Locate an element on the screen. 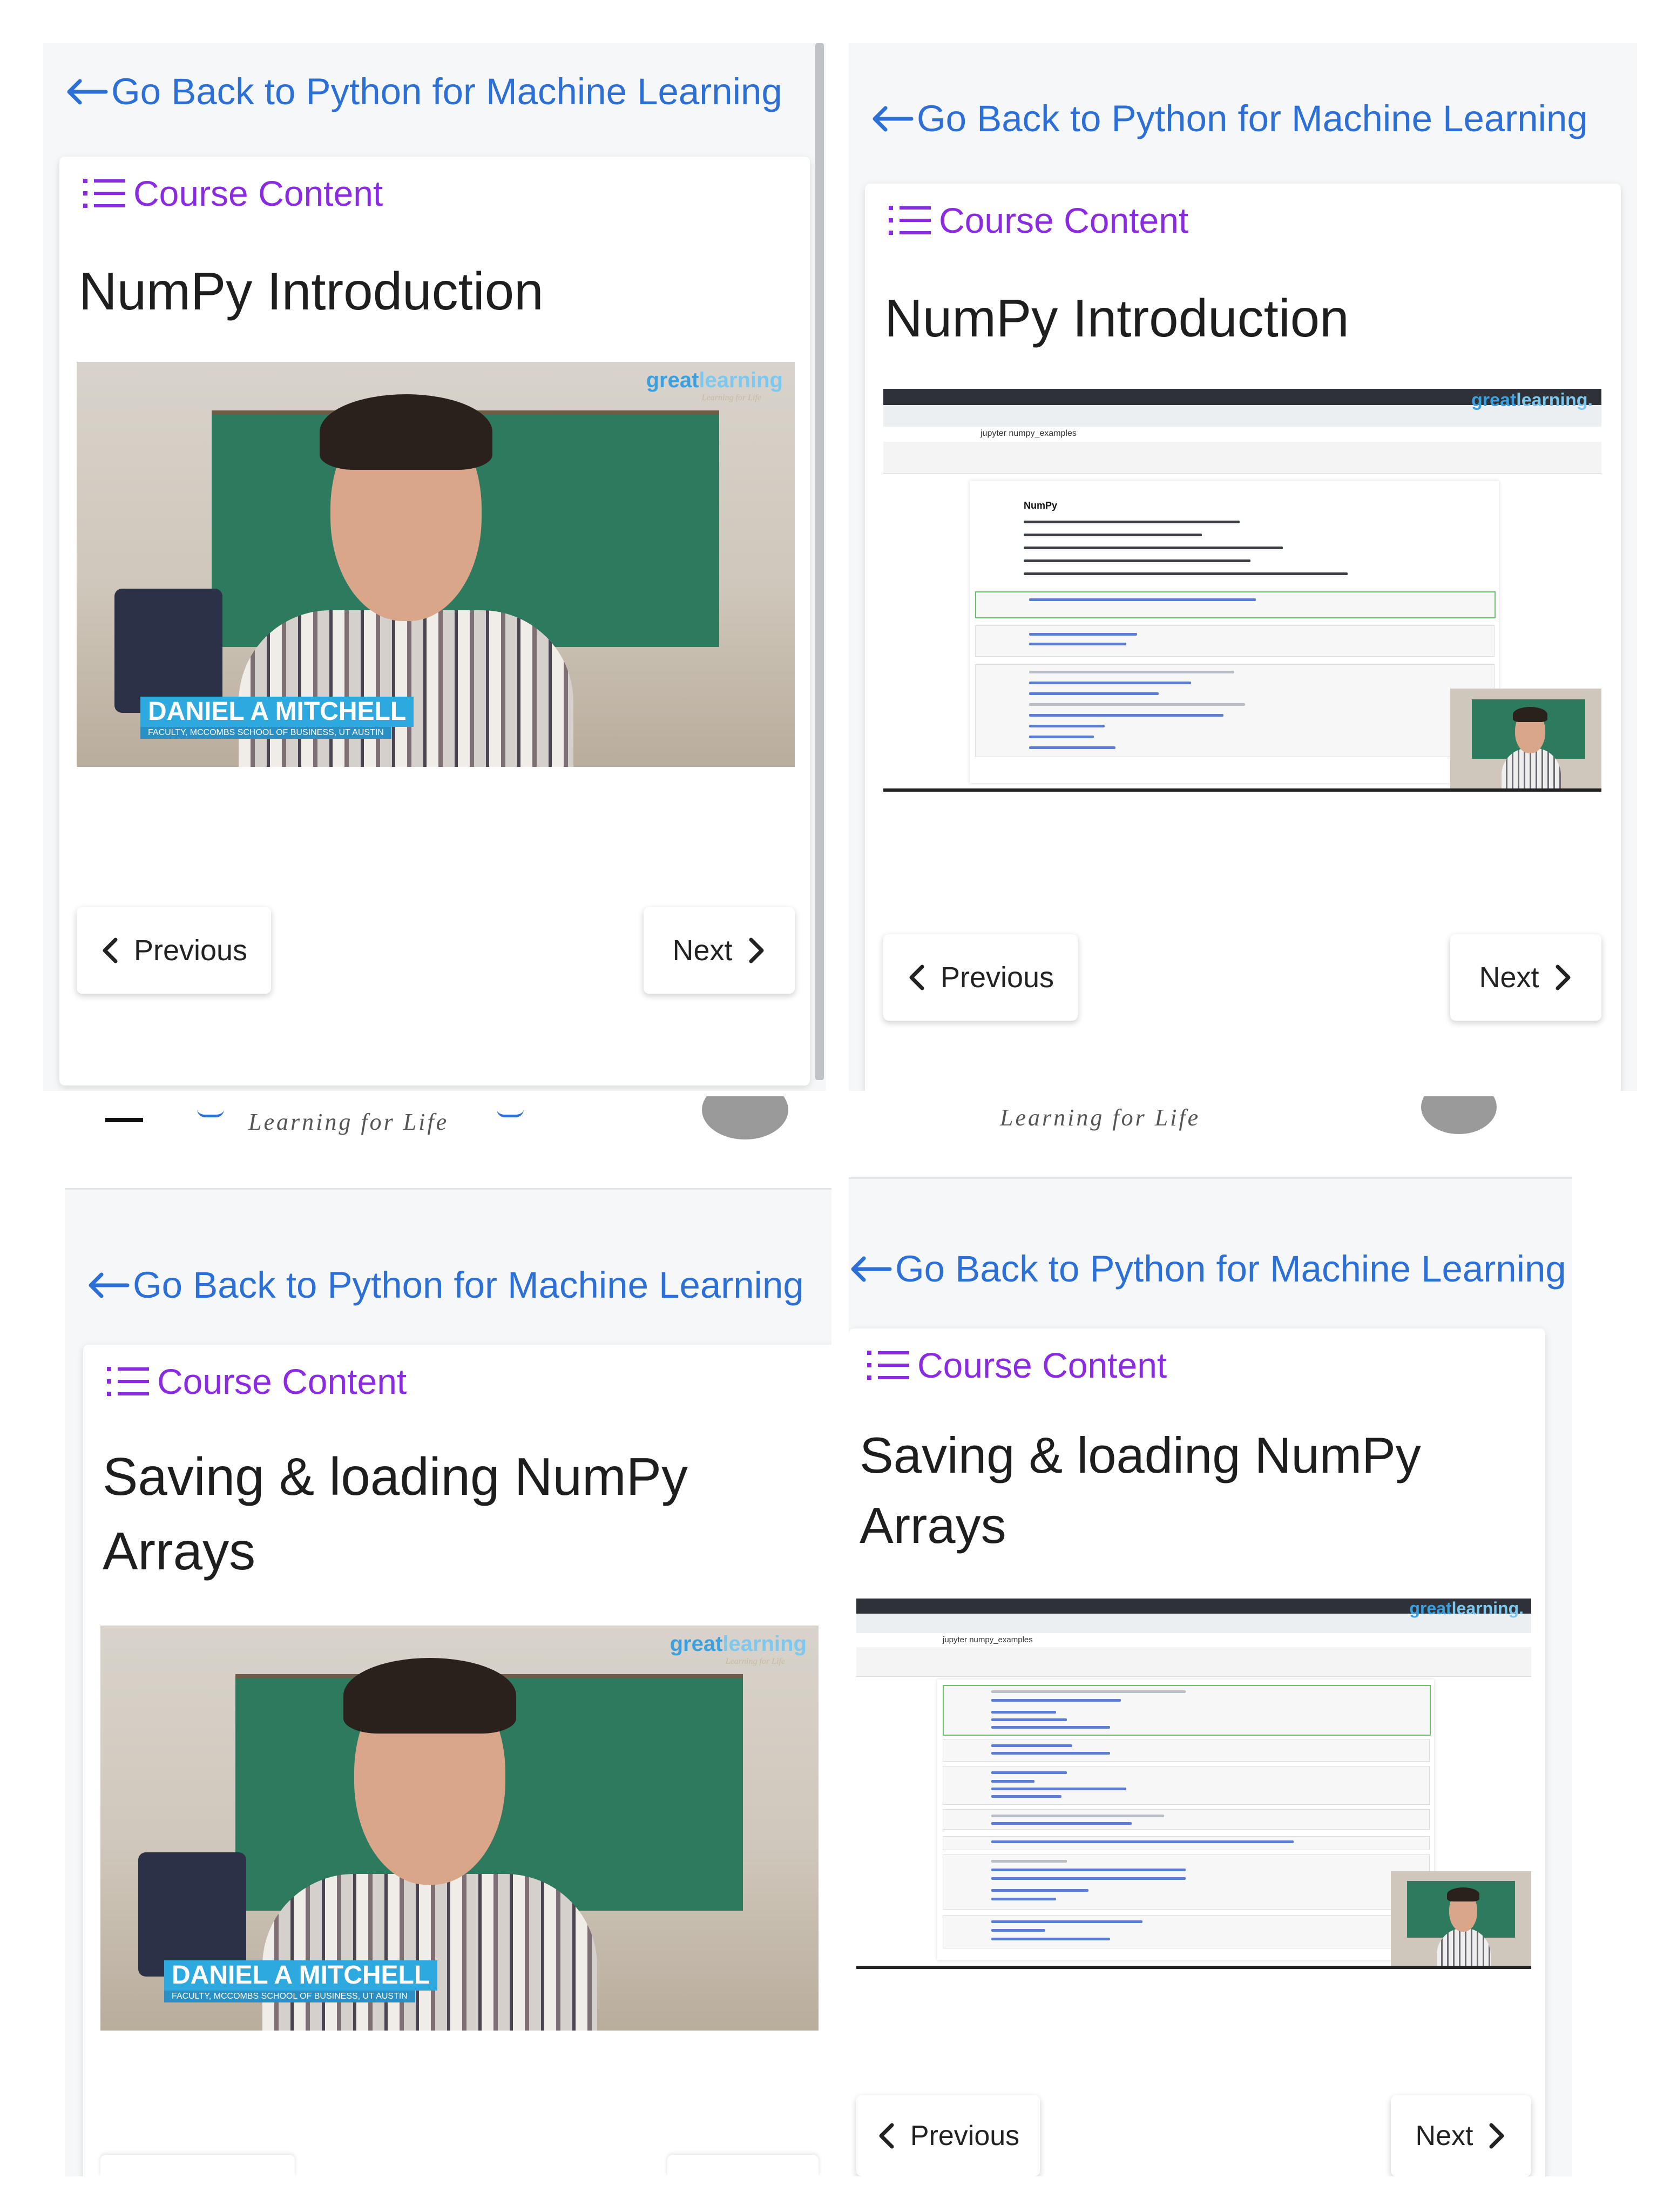 The image size is (1677, 2212). video-player: greatlearning. jupyter numpy_examples is located at coordinates (1193, 1784).